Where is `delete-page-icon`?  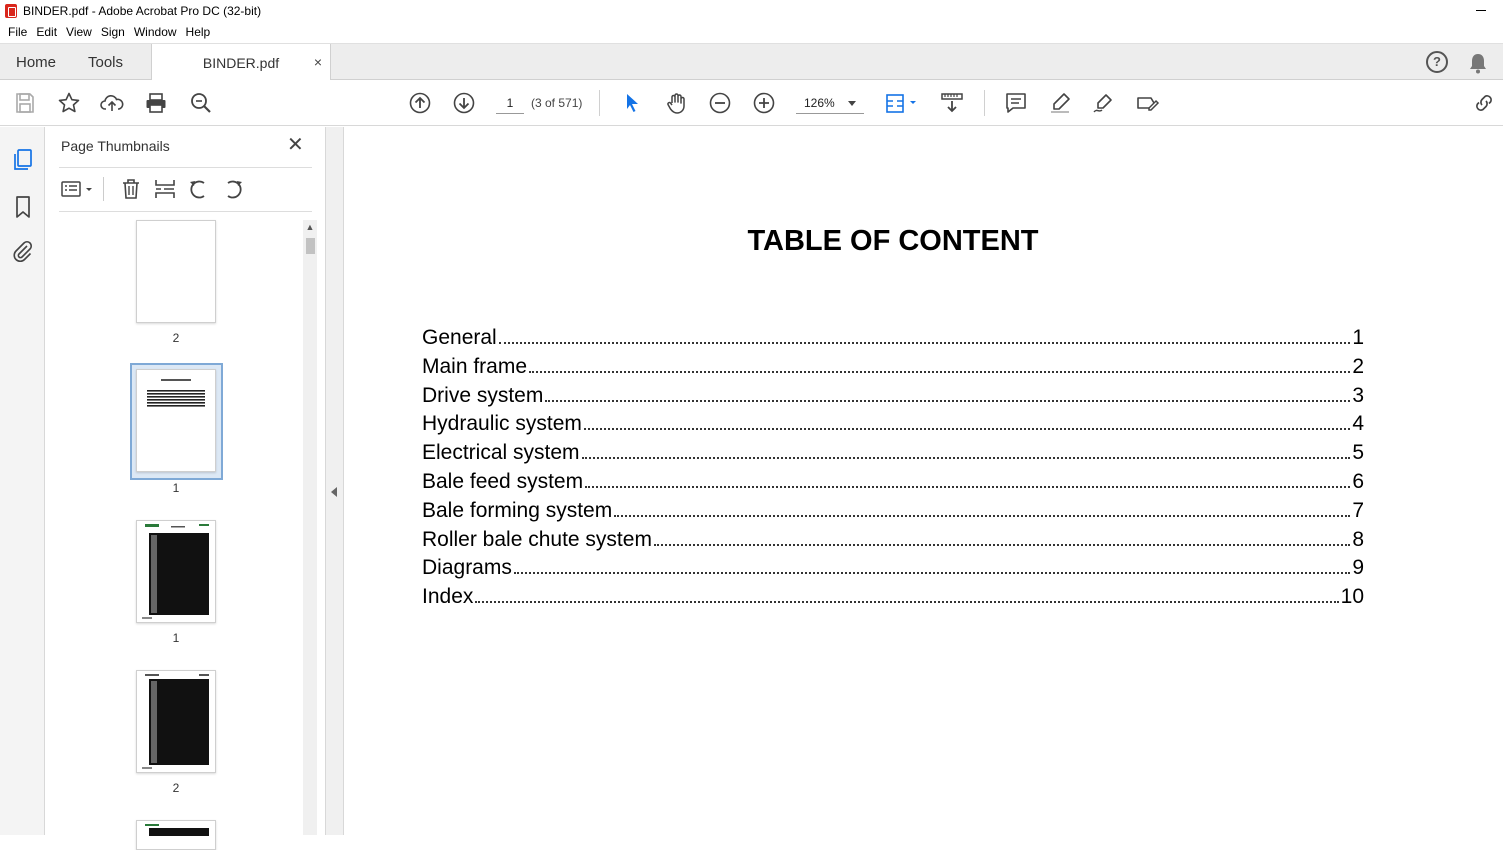
delete-page-icon is located at coordinates (131, 189).